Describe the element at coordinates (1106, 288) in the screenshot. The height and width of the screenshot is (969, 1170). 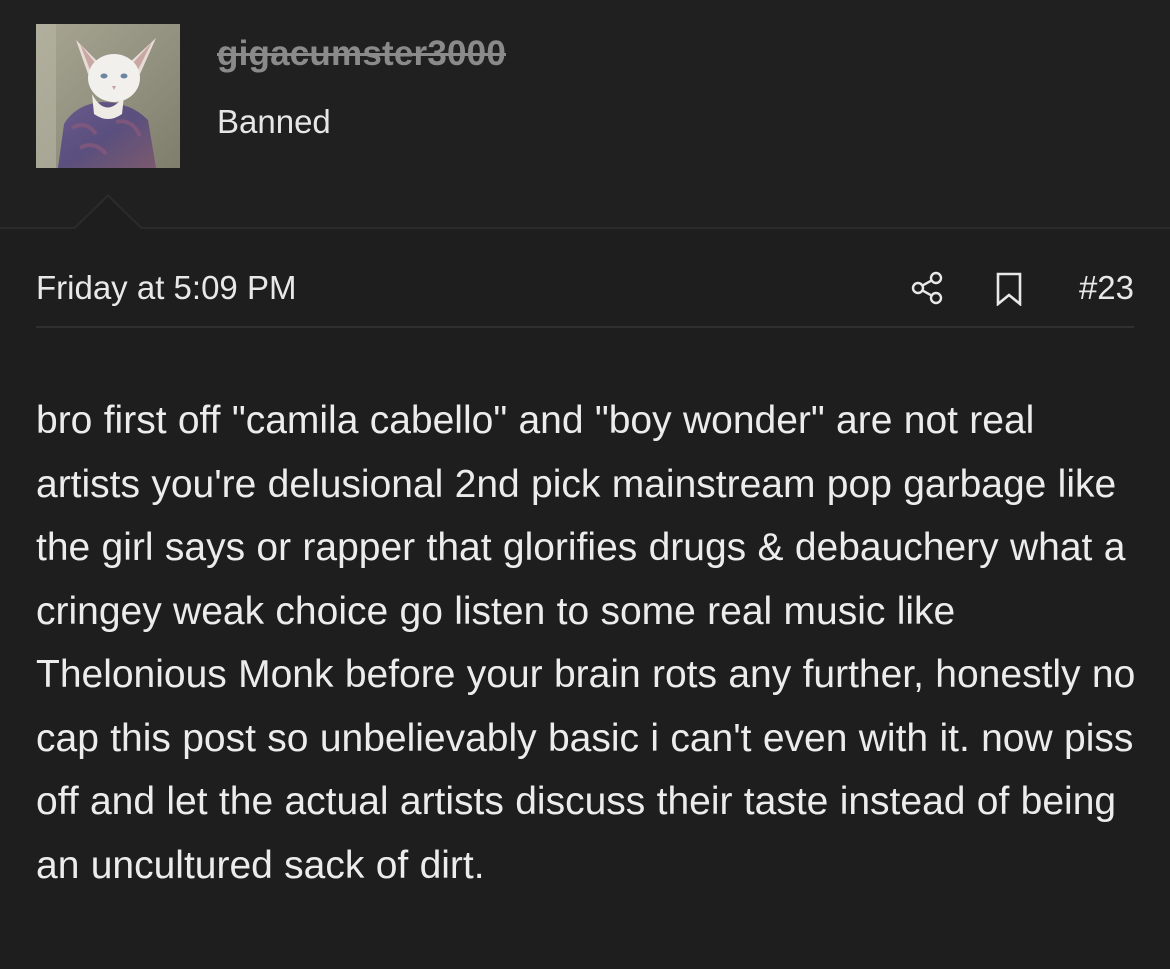
I see `post-number-link: #23` at that location.